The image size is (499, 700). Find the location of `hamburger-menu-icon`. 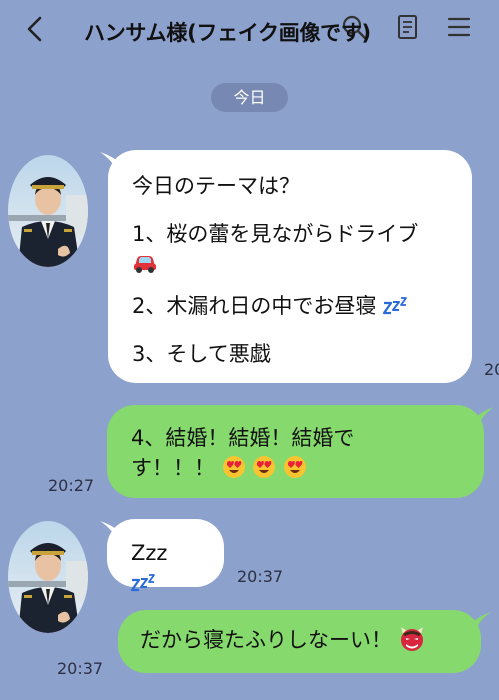

hamburger-menu-icon is located at coordinates (459, 27).